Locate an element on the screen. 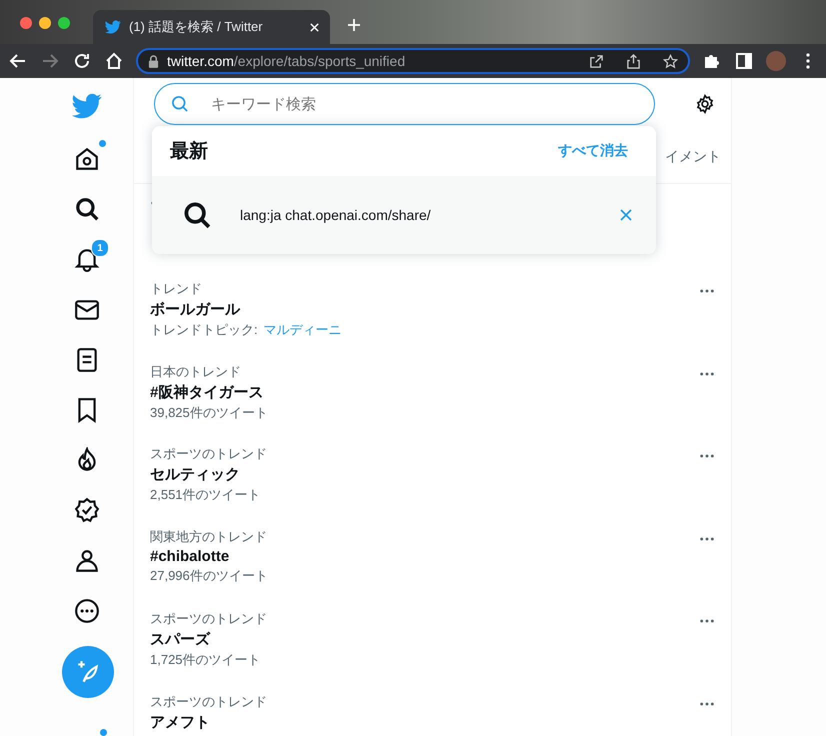  tweet-count: 39,825件のツイート is located at coordinates (209, 413).